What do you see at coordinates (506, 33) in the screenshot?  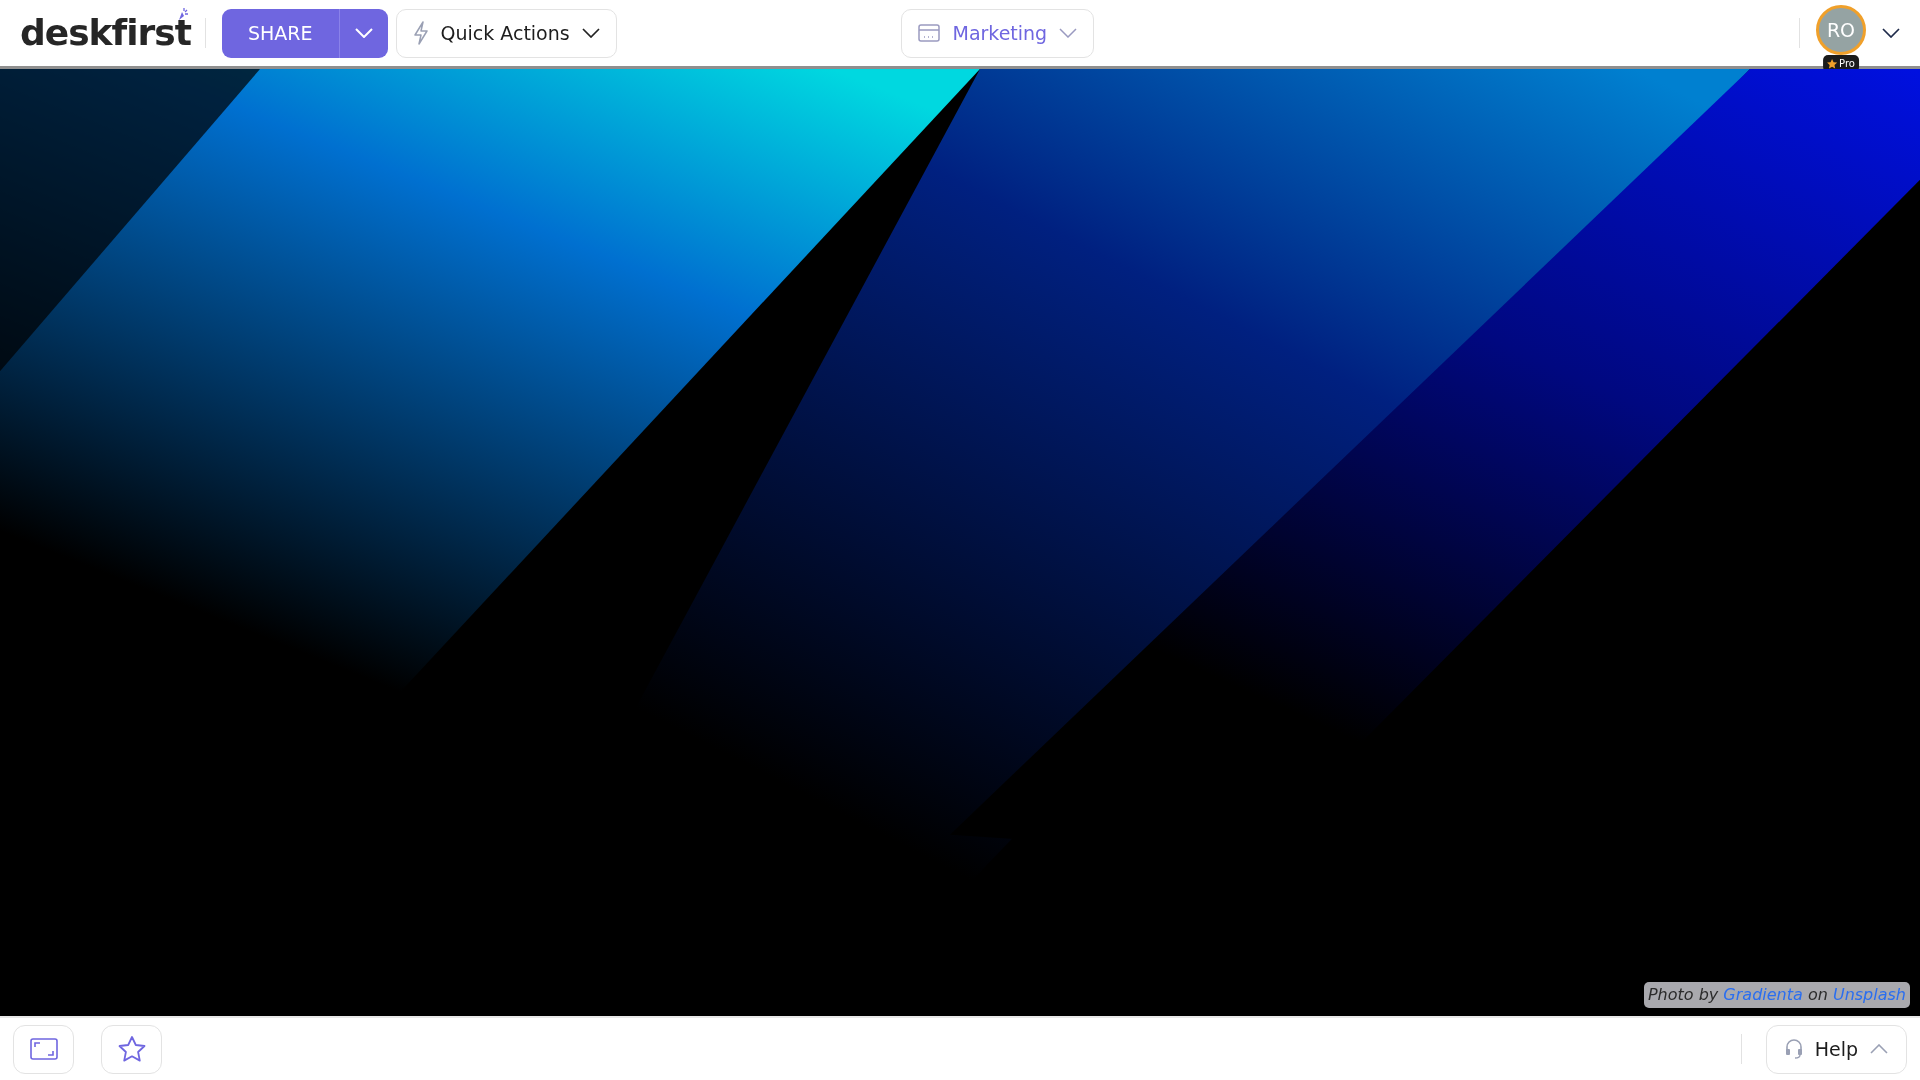 I see `quick-actions-button: Quick Actions` at bounding box center [506, 33].